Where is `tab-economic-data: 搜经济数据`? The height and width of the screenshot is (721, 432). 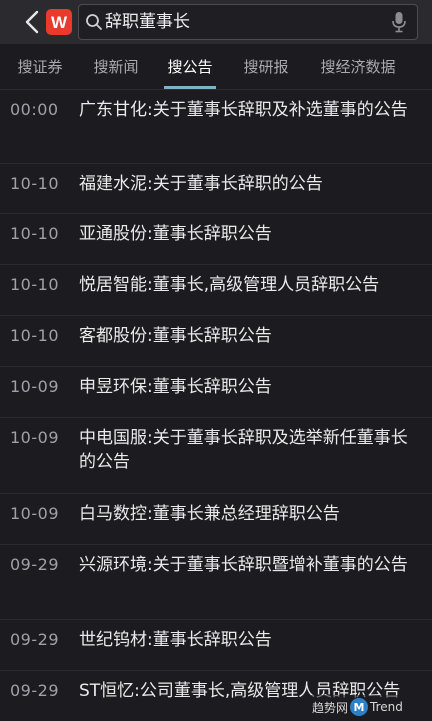 tab-economic-data: 搜经济数据 is located at coordinates (358, 67).